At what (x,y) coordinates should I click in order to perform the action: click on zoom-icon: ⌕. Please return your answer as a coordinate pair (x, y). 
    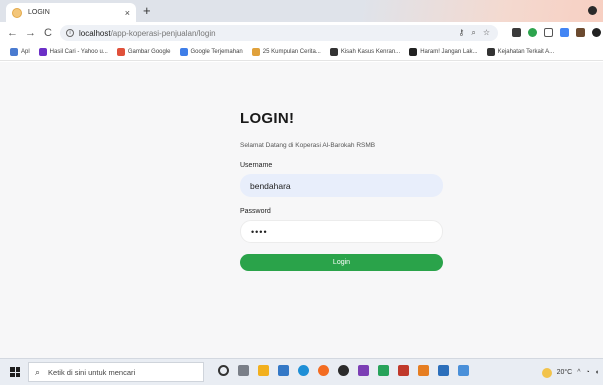
    Looking at the image, I should click on (473, 33).